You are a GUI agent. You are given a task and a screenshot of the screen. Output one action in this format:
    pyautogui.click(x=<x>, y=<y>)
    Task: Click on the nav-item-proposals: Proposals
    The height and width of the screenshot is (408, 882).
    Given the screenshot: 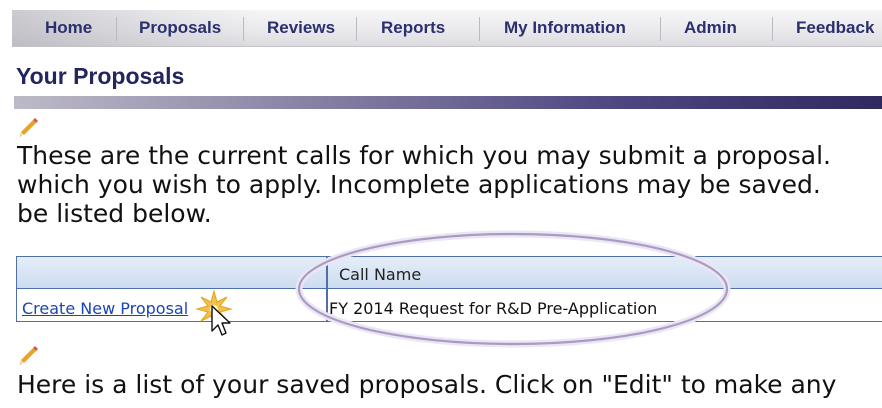 What is the action you would take?
    pyautogui.click(x=180, y=28)
    